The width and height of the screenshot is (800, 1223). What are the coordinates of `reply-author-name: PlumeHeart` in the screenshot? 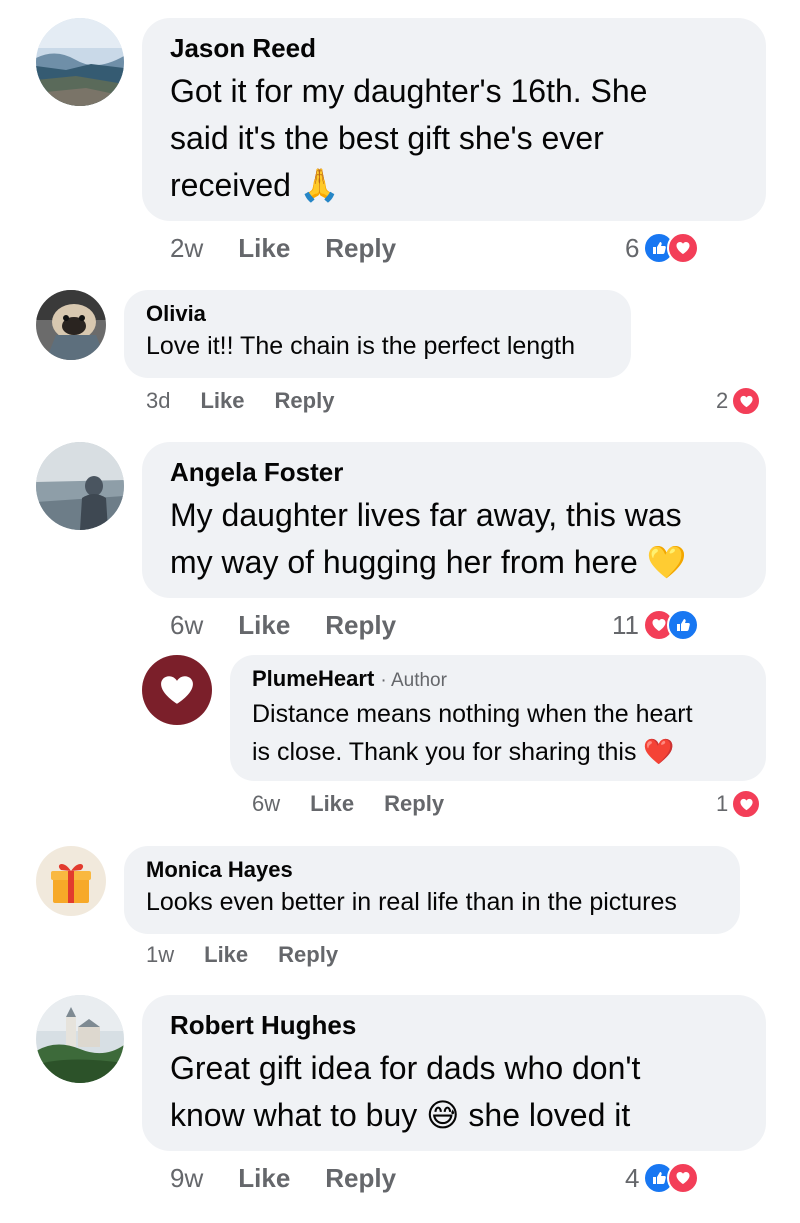 It's located at (313, 678).